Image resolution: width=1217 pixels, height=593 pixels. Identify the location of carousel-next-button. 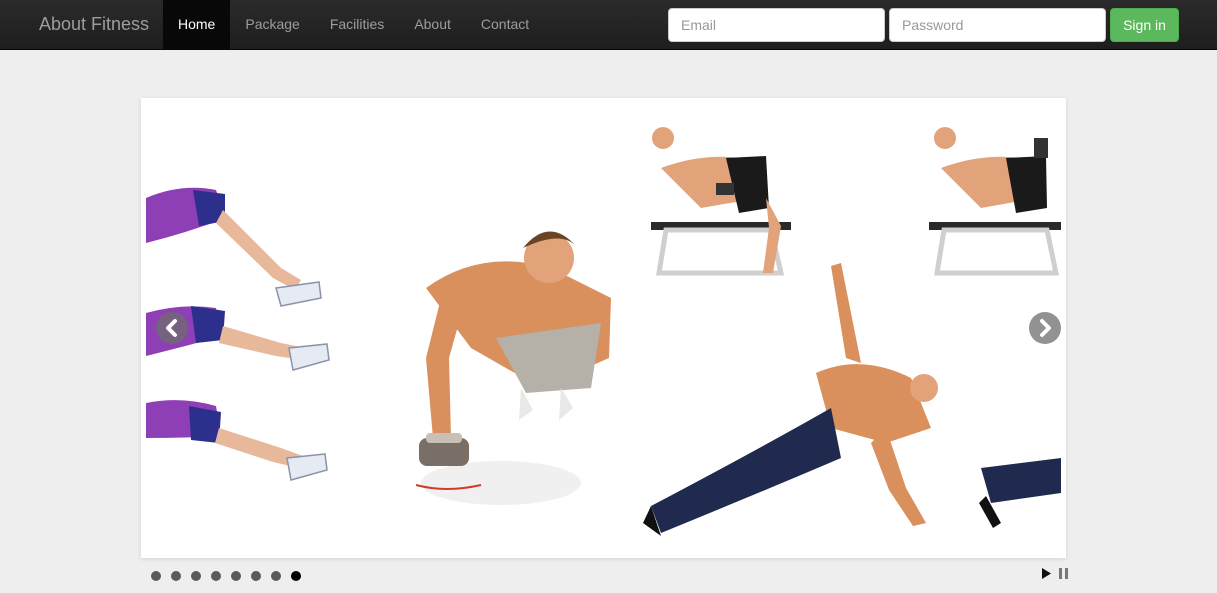
(1045, 328).